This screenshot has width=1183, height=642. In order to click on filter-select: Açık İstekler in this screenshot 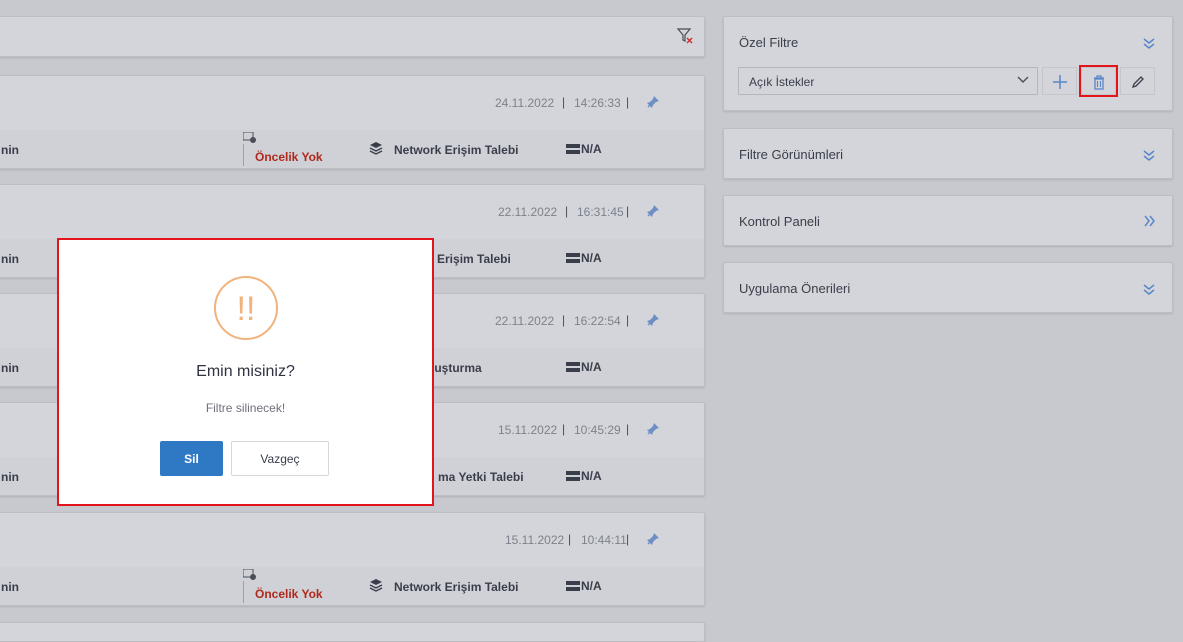, I will do `click(888, 81)`.